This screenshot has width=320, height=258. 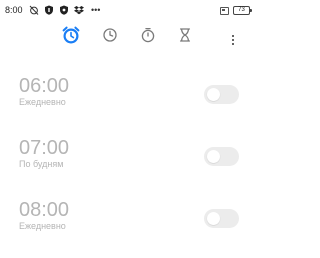 What do you see at coordinates (49, 10) in the screenshot?
I see `shield-icon` at bounding box center [49, 10].